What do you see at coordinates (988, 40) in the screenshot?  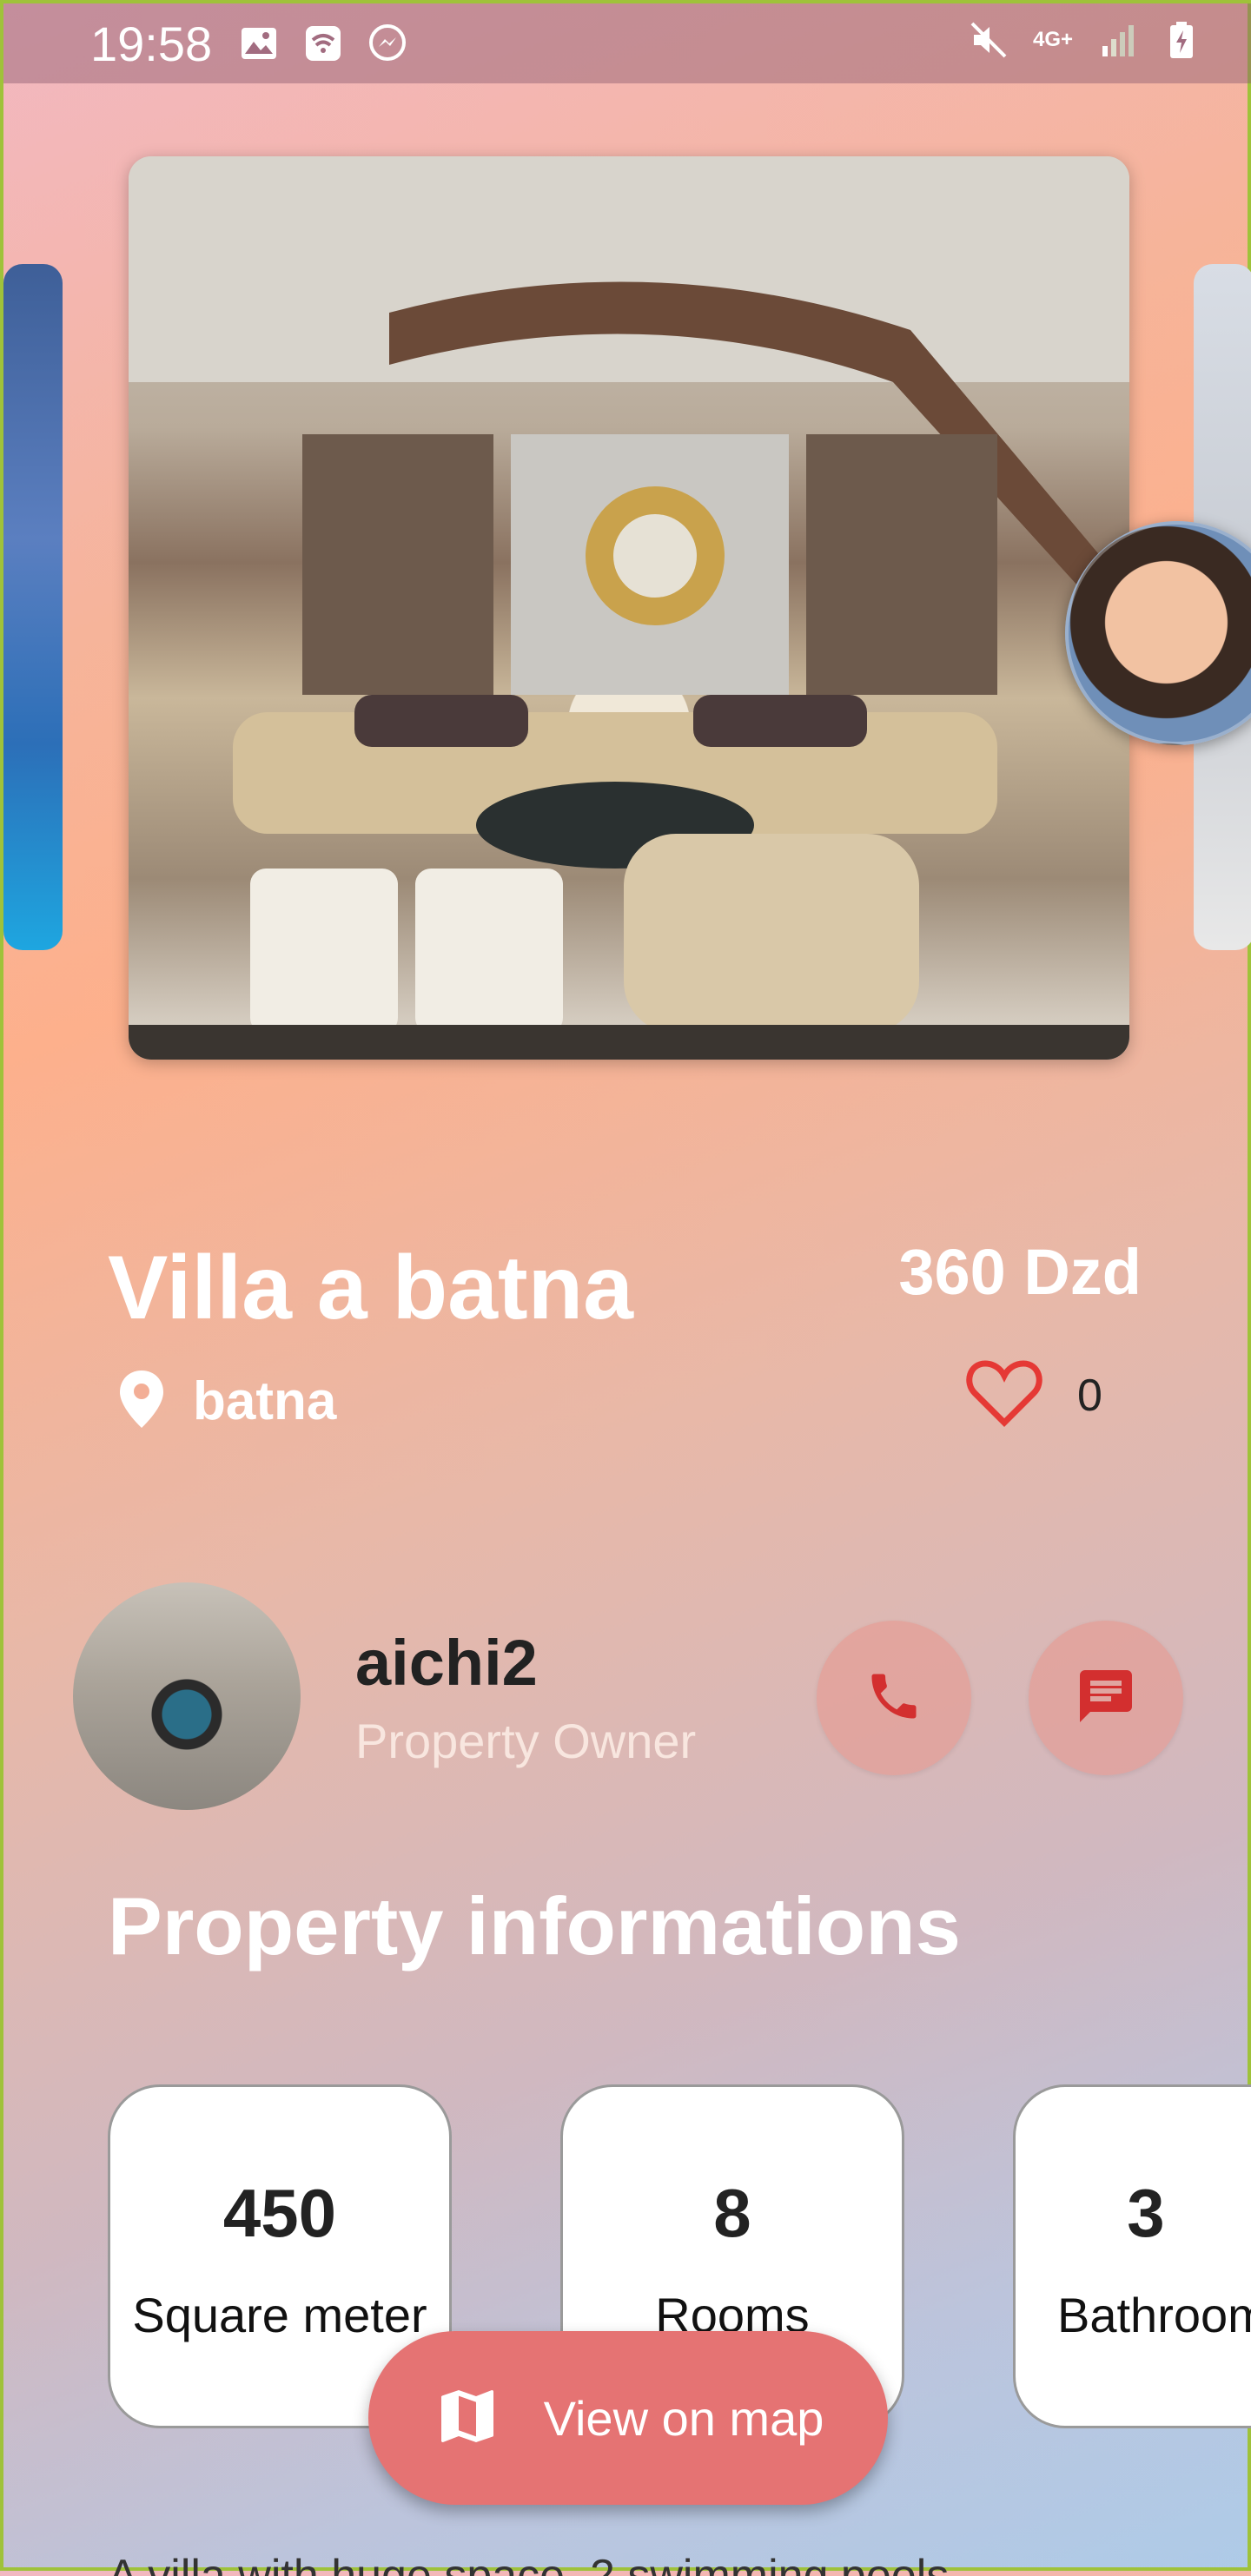 I see `mute-icon` at bounding box center [988, 40].